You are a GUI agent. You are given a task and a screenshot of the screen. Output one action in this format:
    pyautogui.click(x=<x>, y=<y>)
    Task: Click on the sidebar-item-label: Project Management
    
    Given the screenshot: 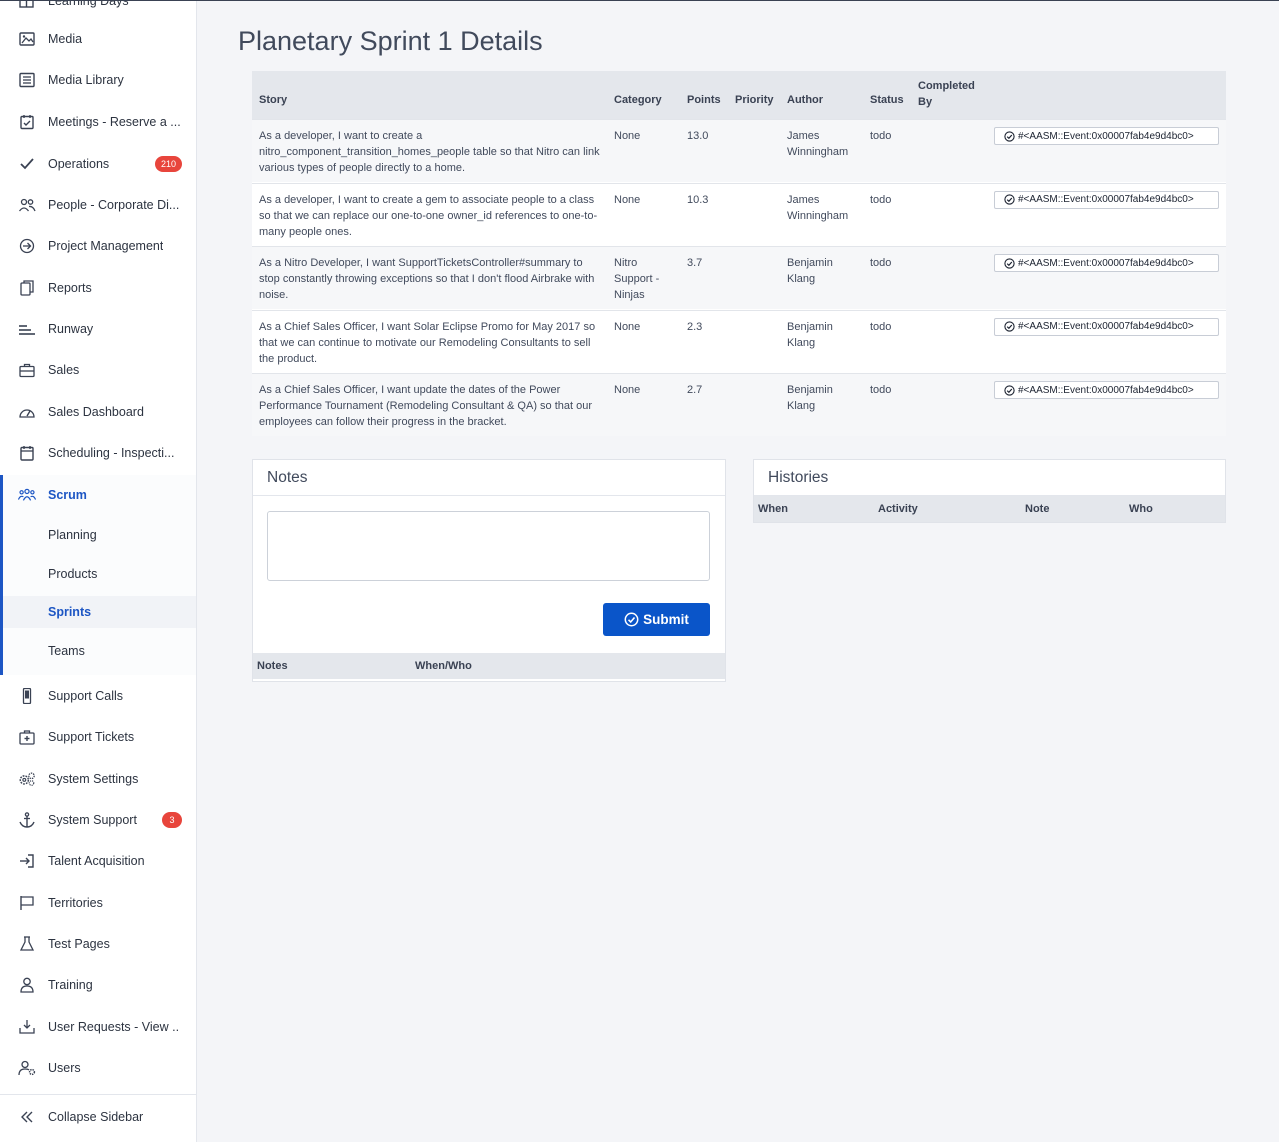 What is the action you would take?
    pyautogui.click(x=106, y=246)
    